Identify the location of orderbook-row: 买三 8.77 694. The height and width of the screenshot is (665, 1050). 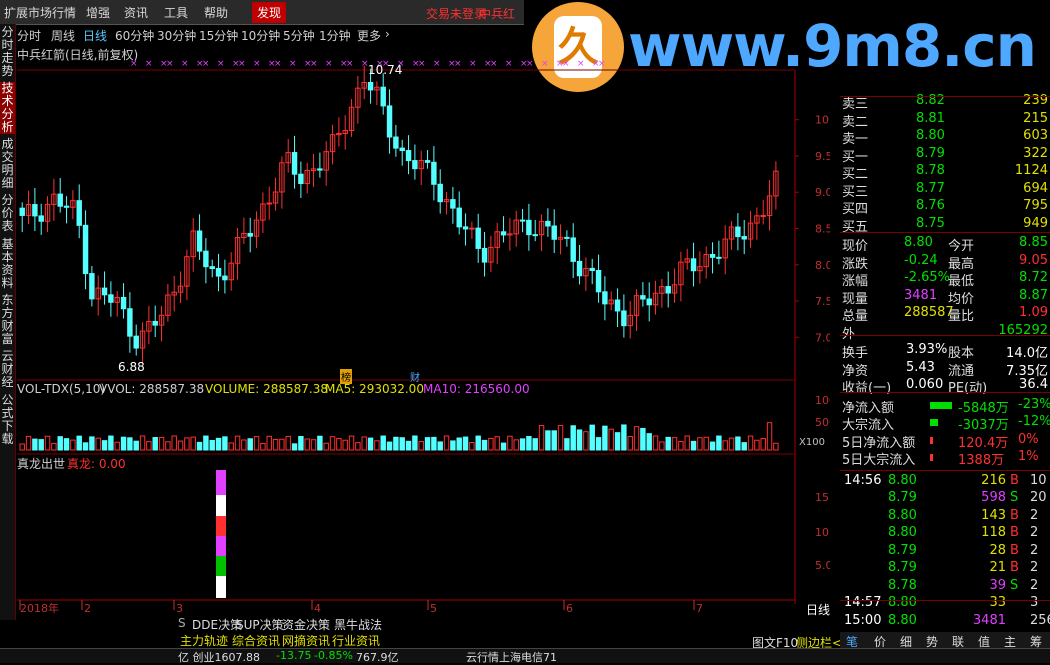
(945, 190).